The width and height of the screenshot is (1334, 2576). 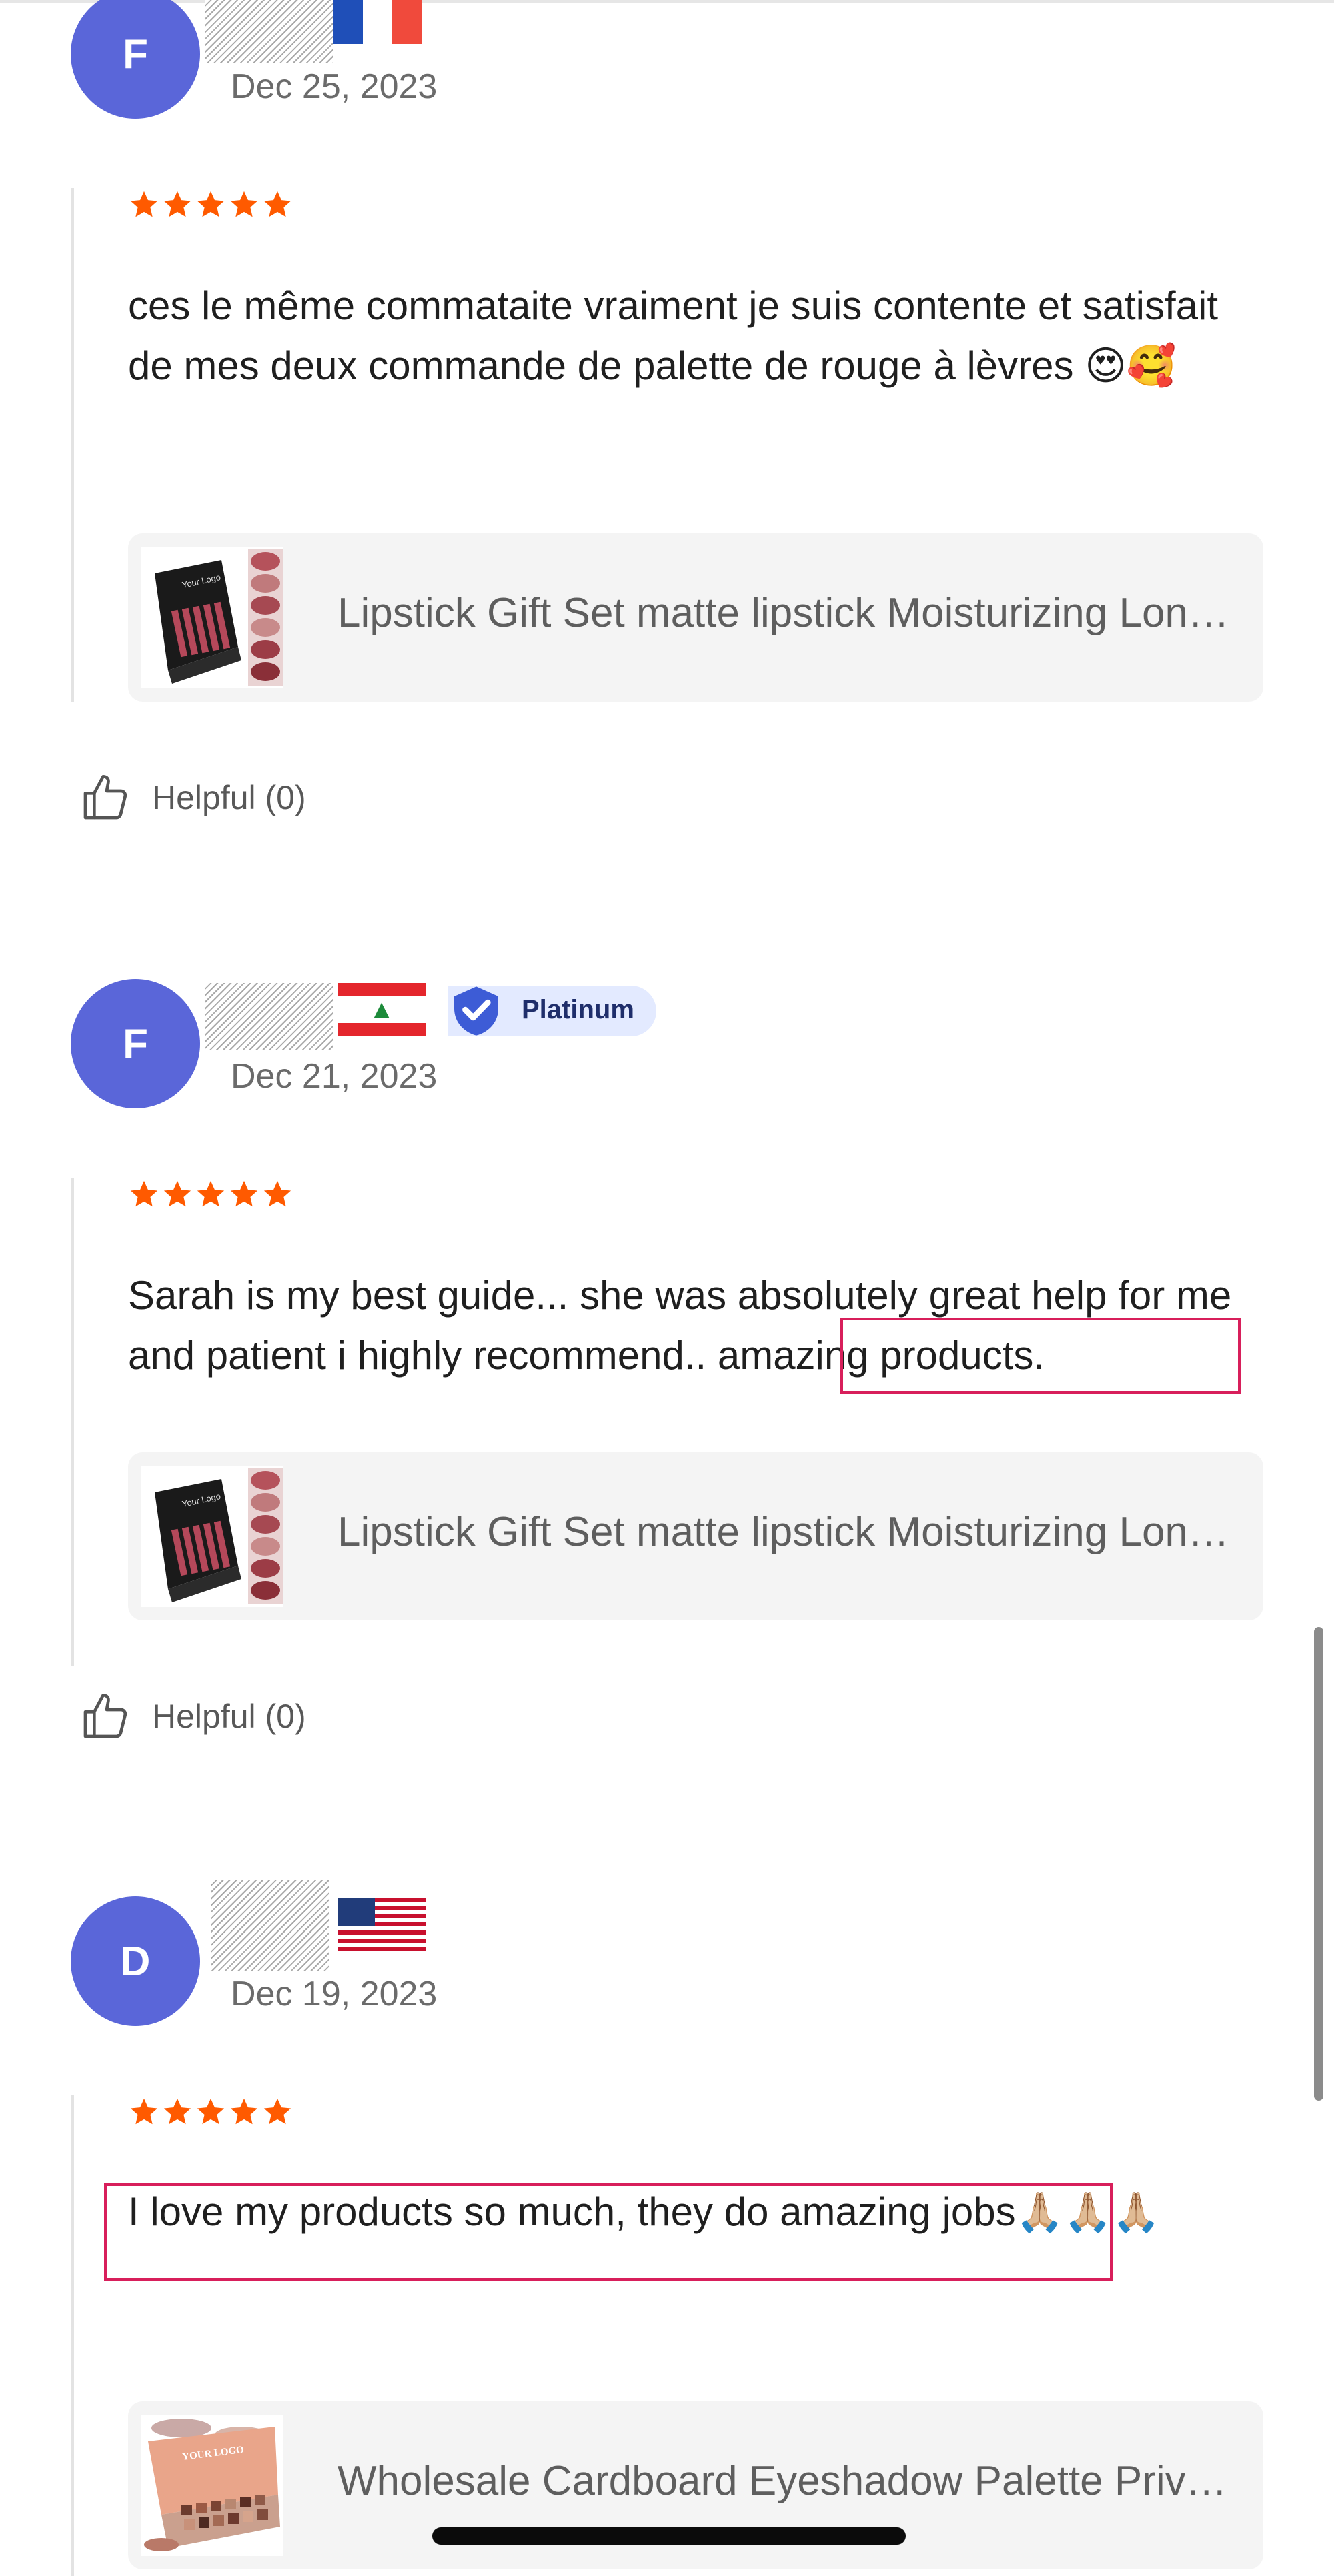 What do you see at coordinates (476, 1011) in the screenshot?
I see `verified-shield-icon` at bounding box center [476, 1011].